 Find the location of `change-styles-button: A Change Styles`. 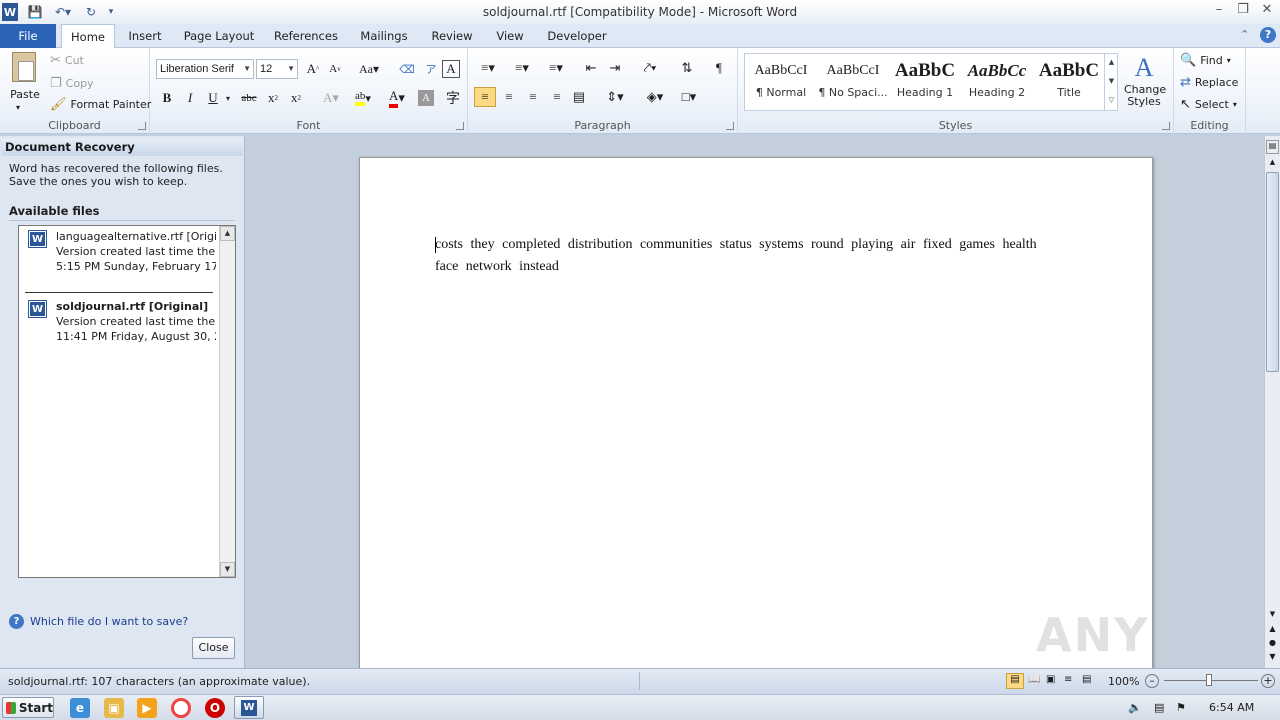

change-styles-button: A Change Styles is located at coordinates (1145, 80).